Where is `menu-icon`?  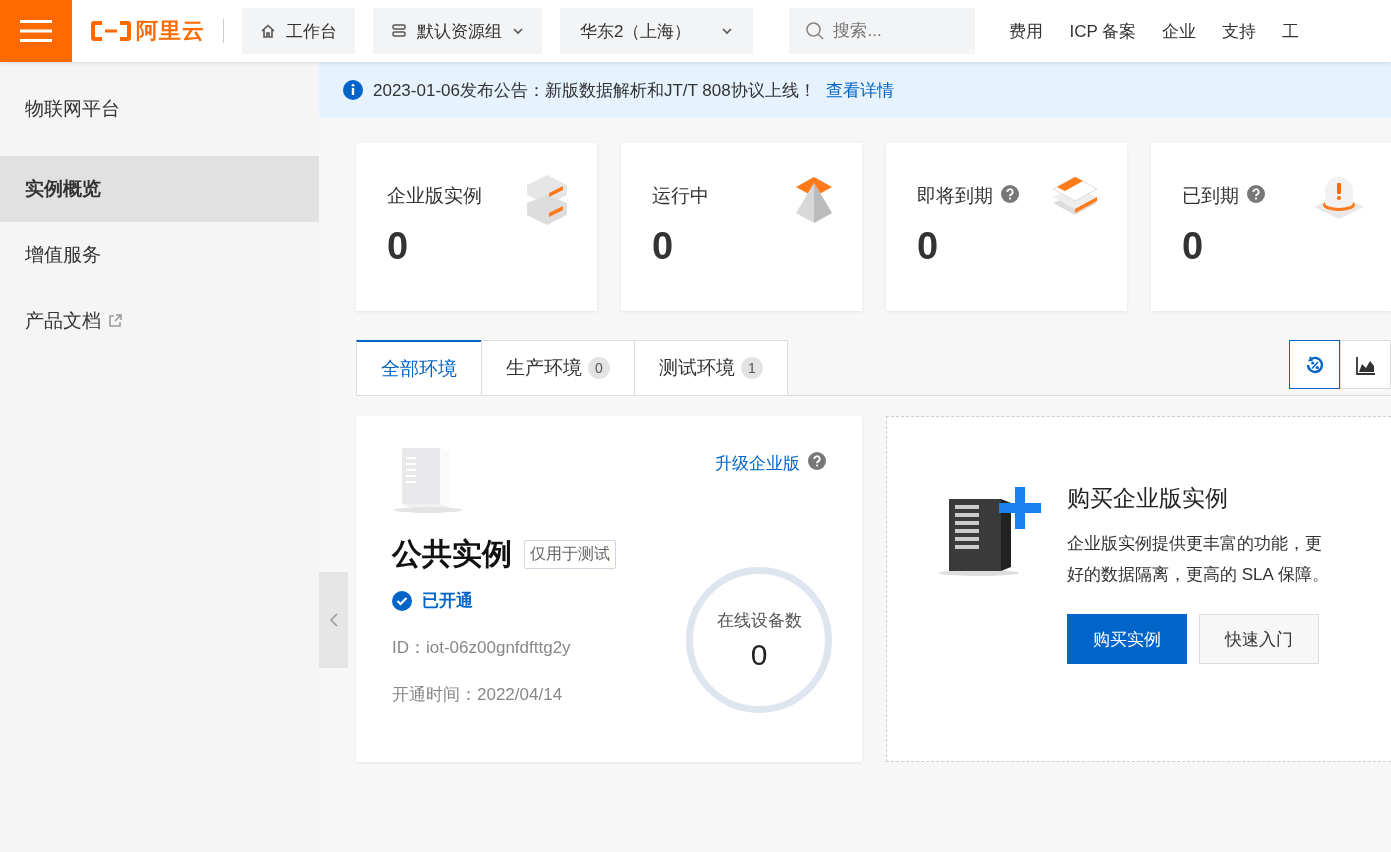 menu-icon is located at coordinates (36, 31).